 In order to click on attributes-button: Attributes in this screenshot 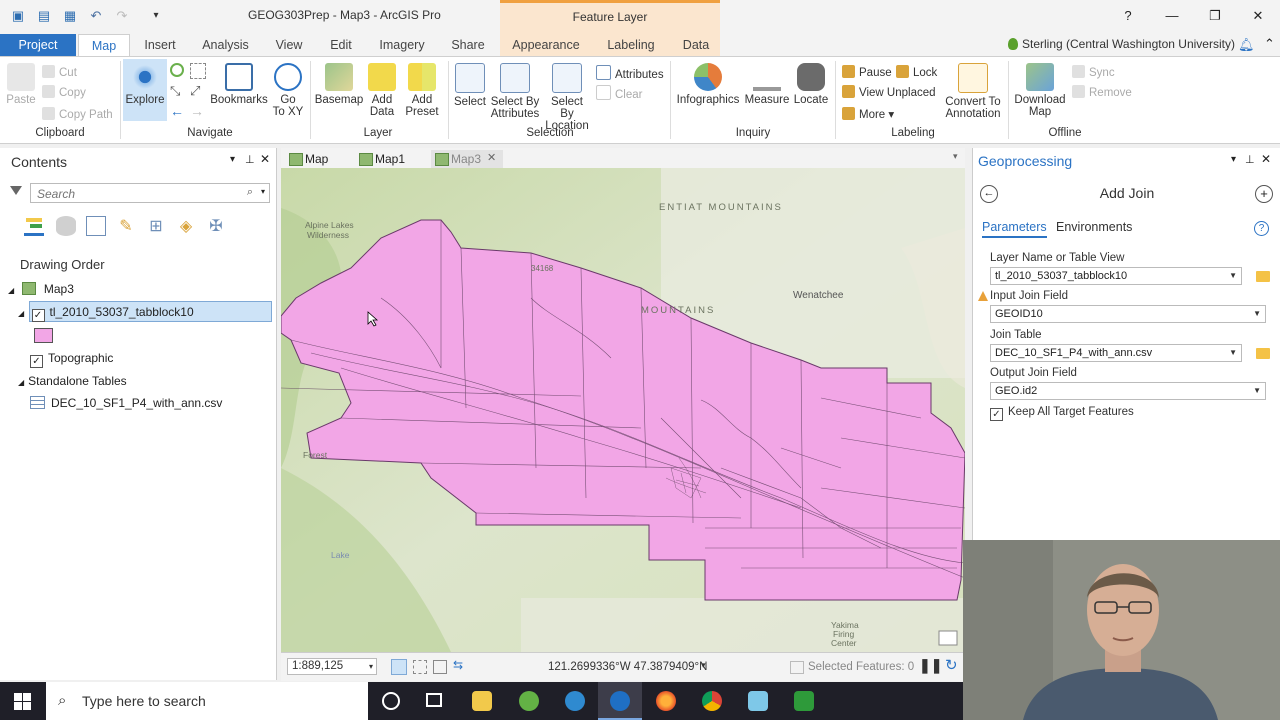, I will do `click(630, 73)`.